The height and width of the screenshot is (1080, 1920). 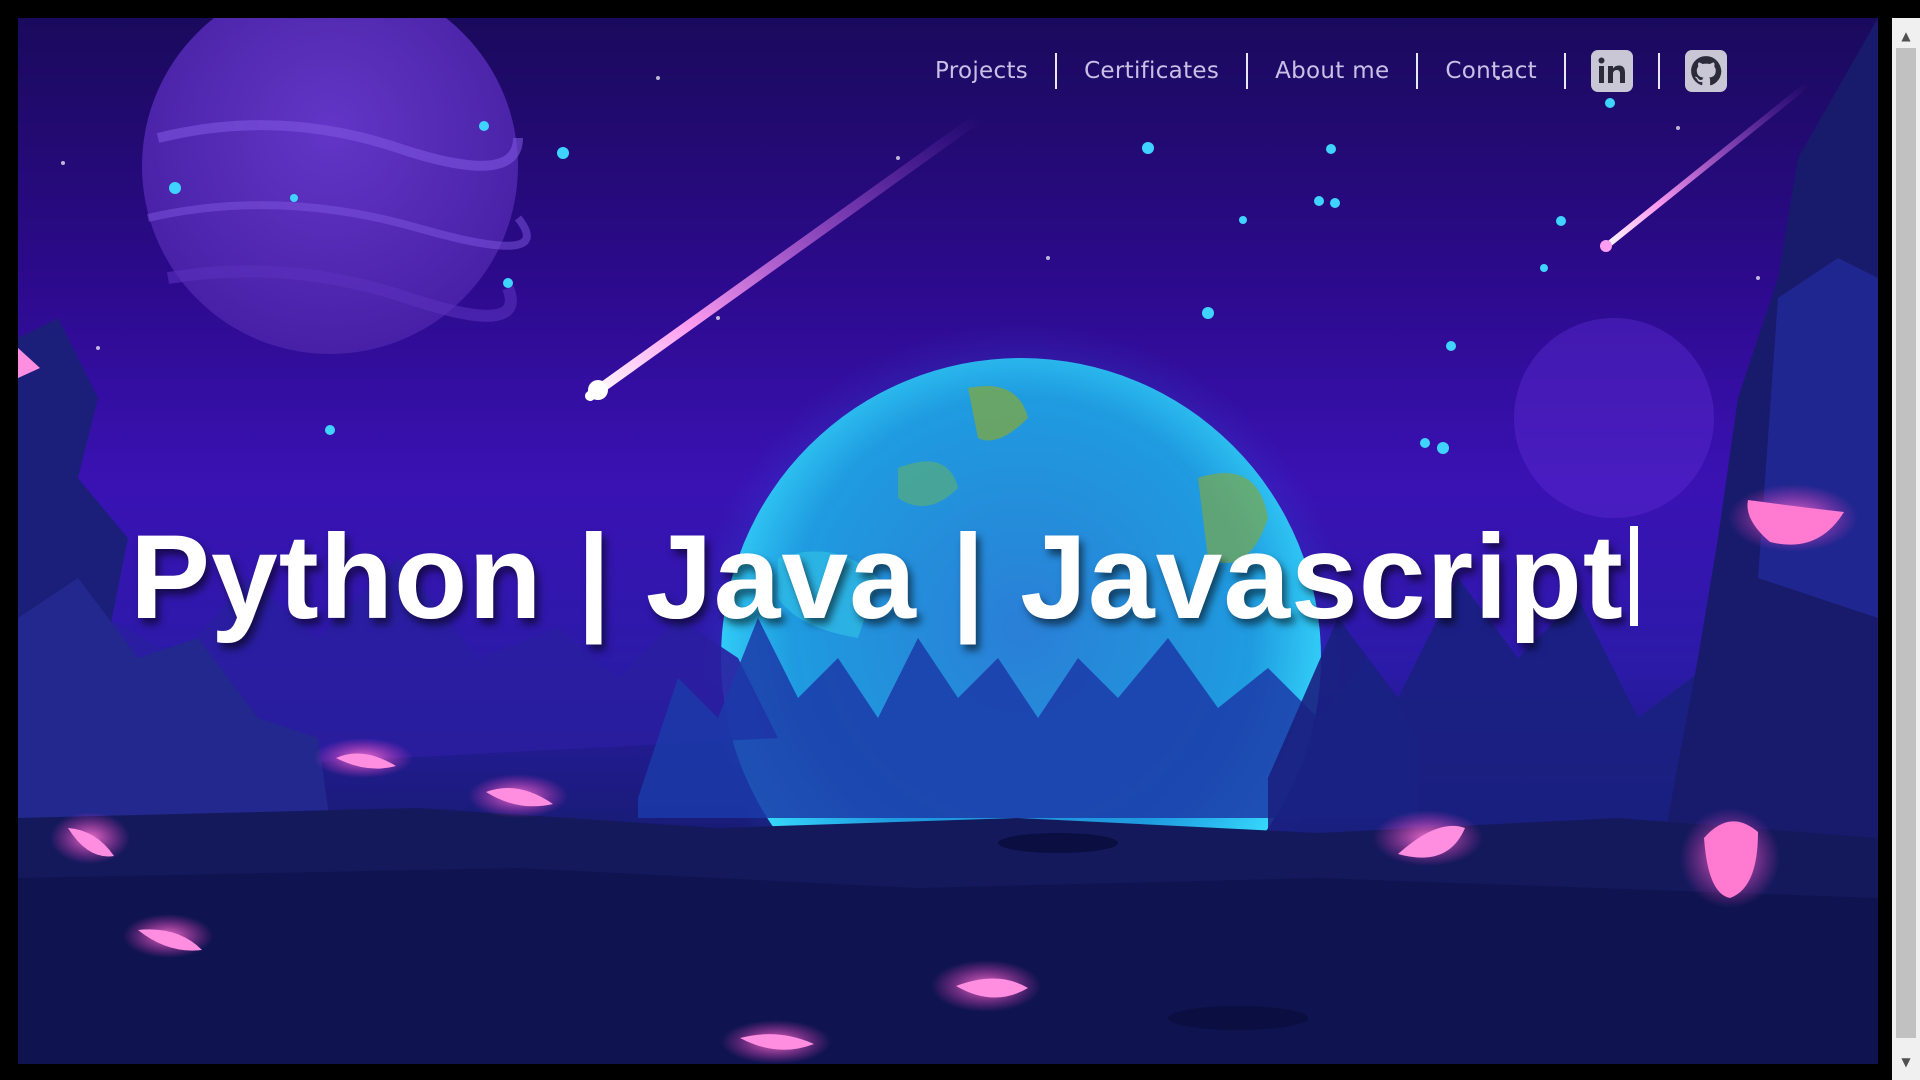 I want to click on scroll-up-arrow-icon: ▲, so click(x=1906, y=36).